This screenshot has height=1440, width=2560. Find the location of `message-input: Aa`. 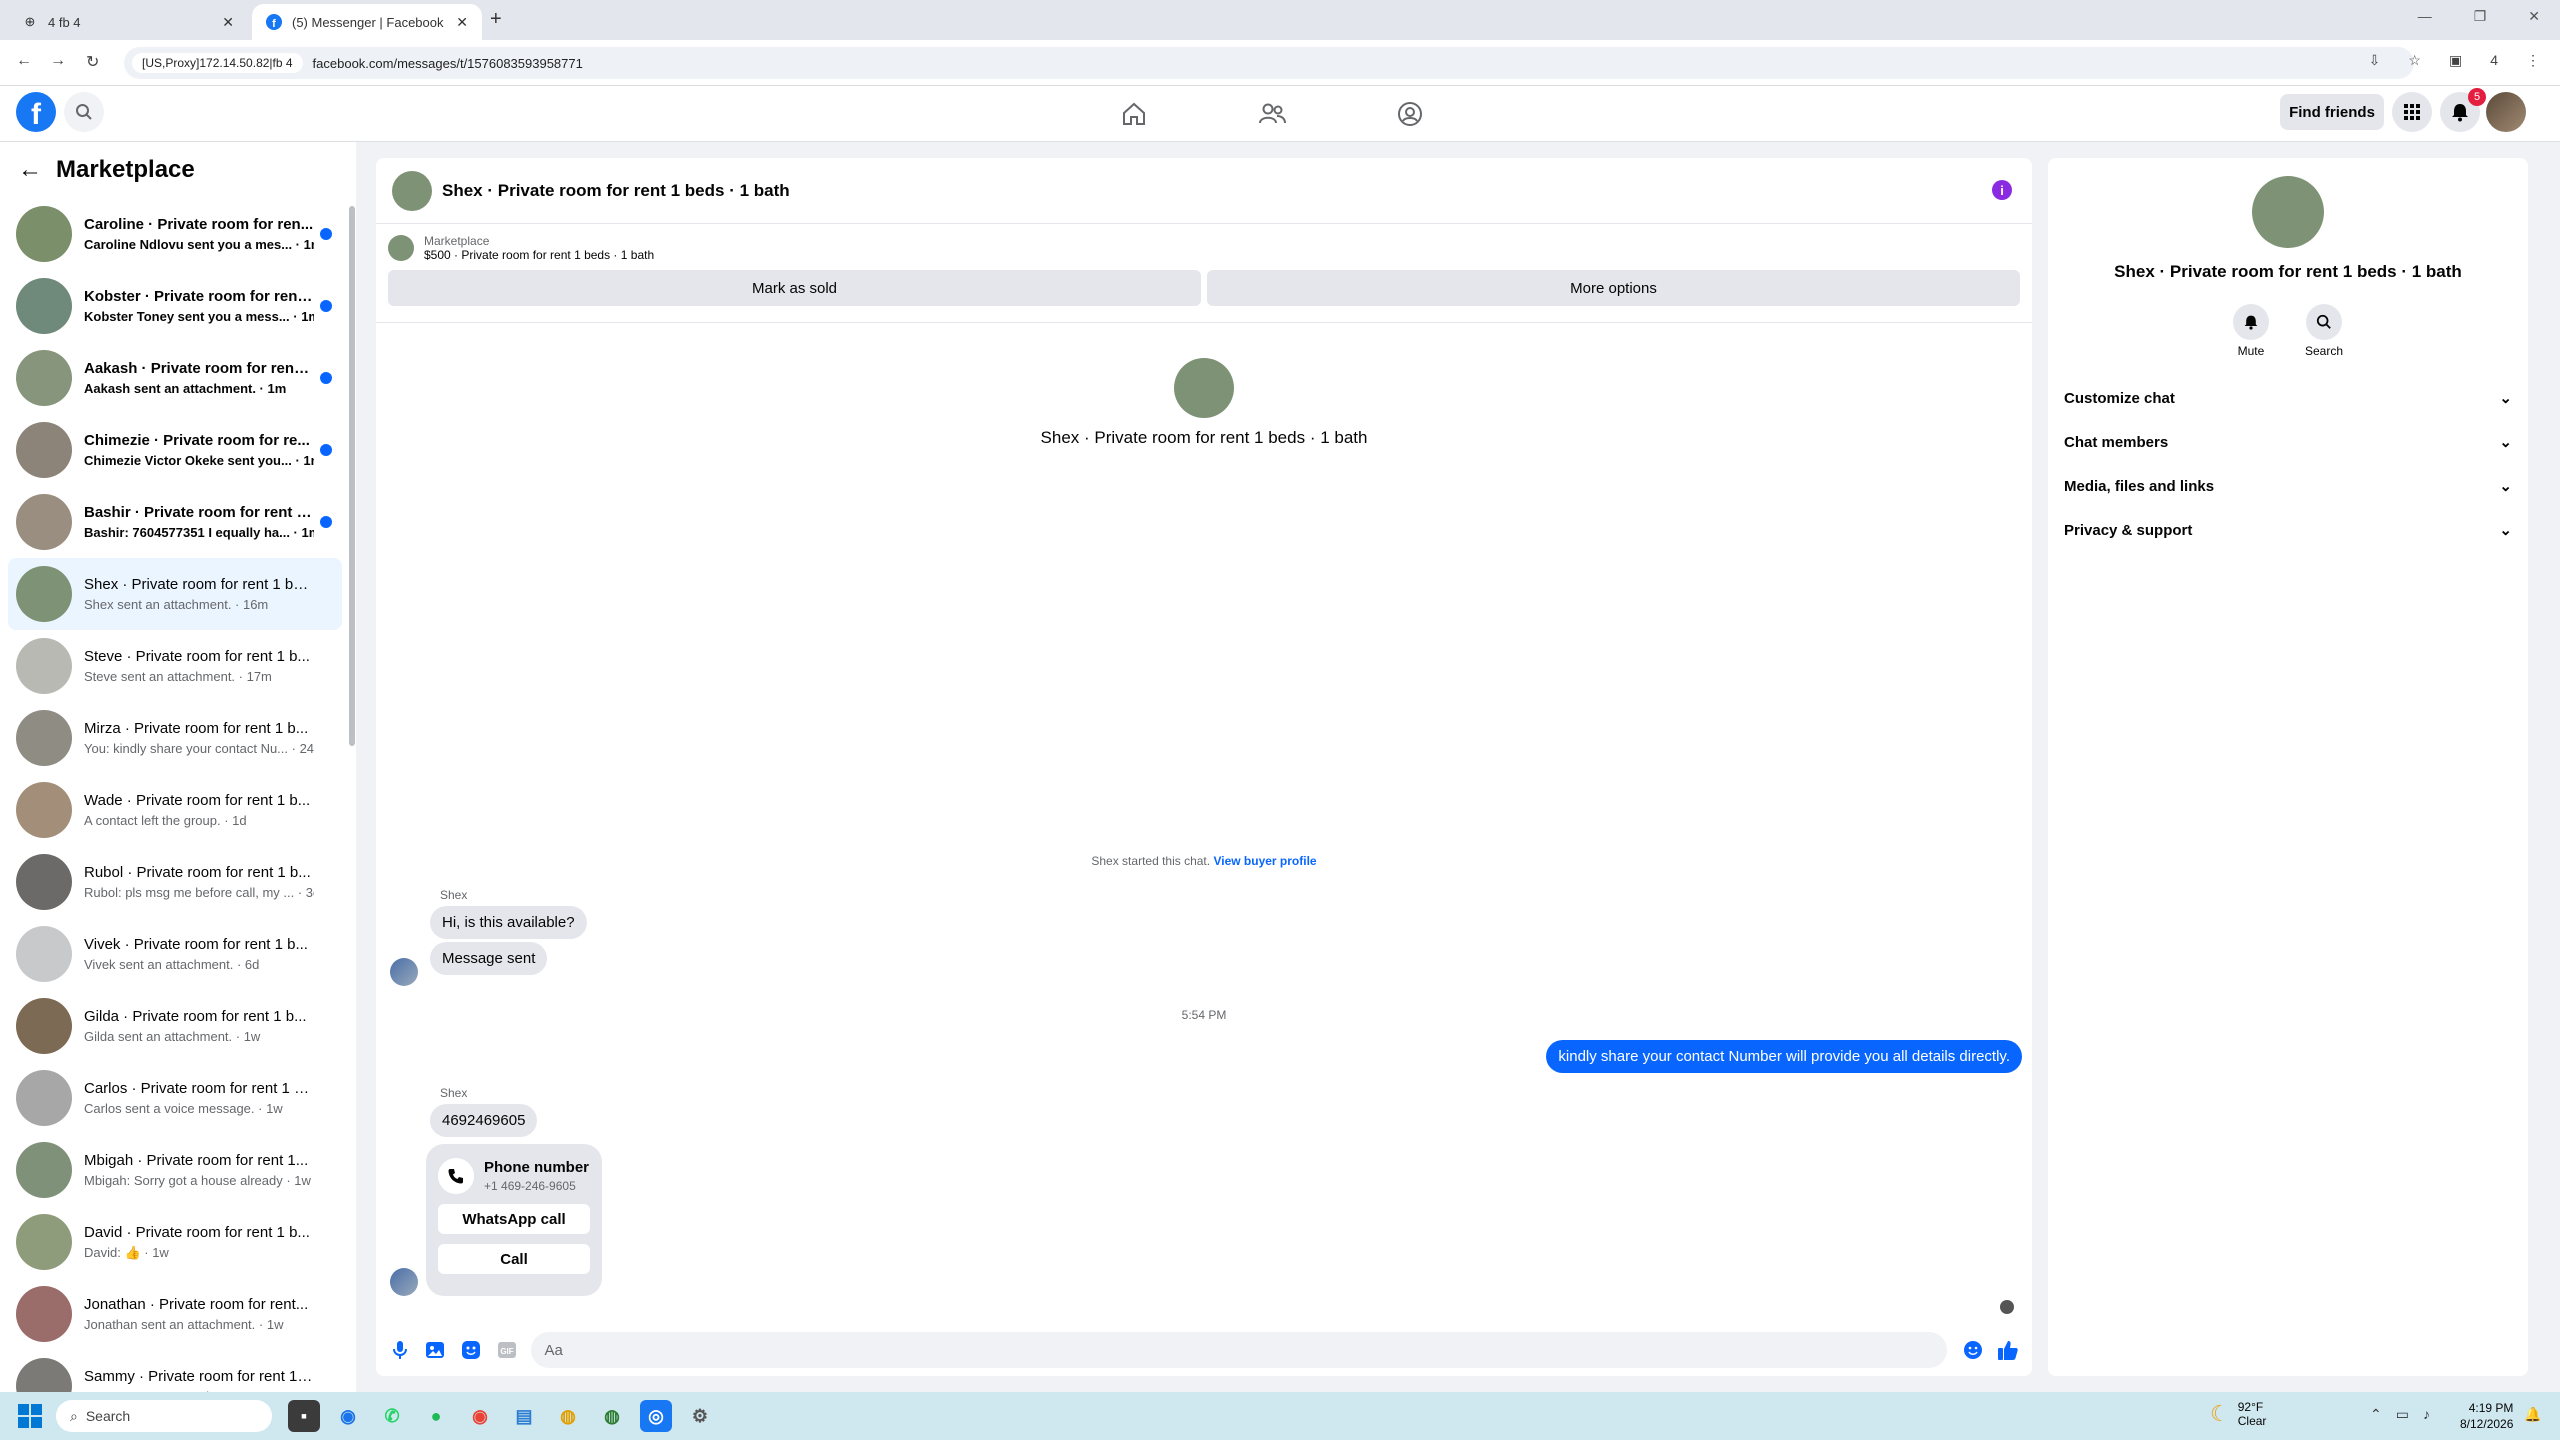

message-input: Aa is located at coordinates (1238, 1350).